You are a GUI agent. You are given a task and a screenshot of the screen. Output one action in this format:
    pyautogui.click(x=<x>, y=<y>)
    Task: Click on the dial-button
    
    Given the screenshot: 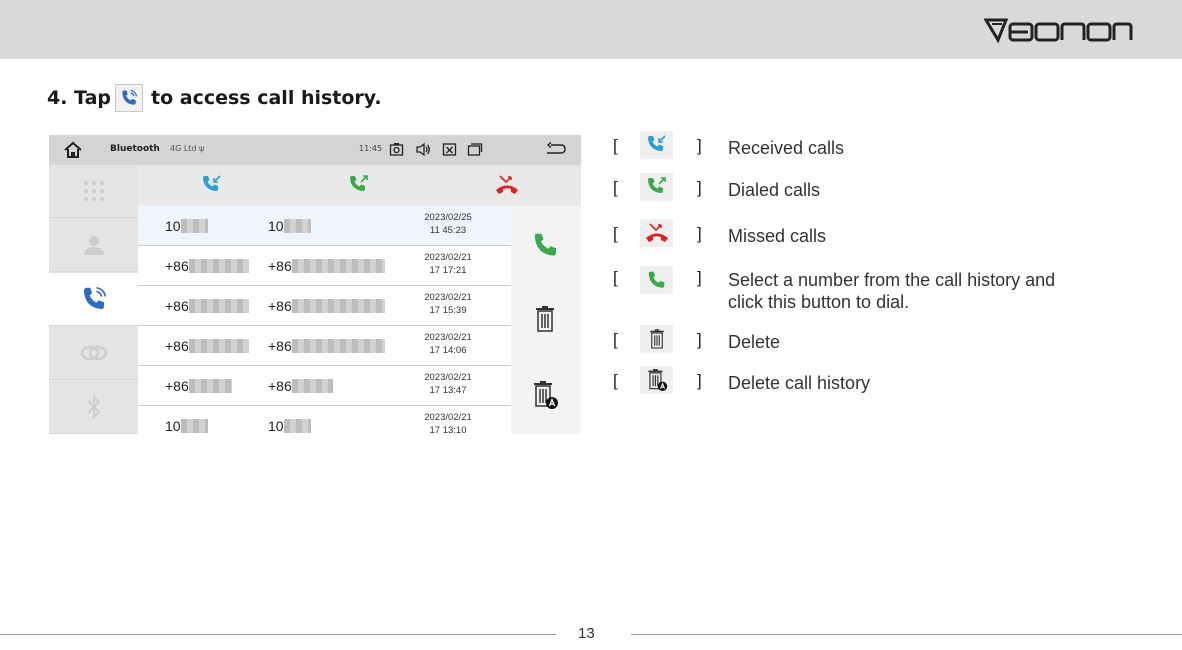 What is the action you would take?
    pyautogui.click(x=546, y=247)
    